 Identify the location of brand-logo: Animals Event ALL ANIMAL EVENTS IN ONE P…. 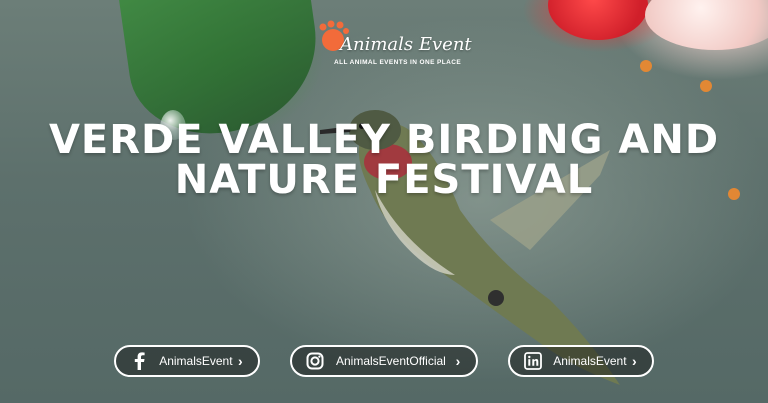
(396, 45).